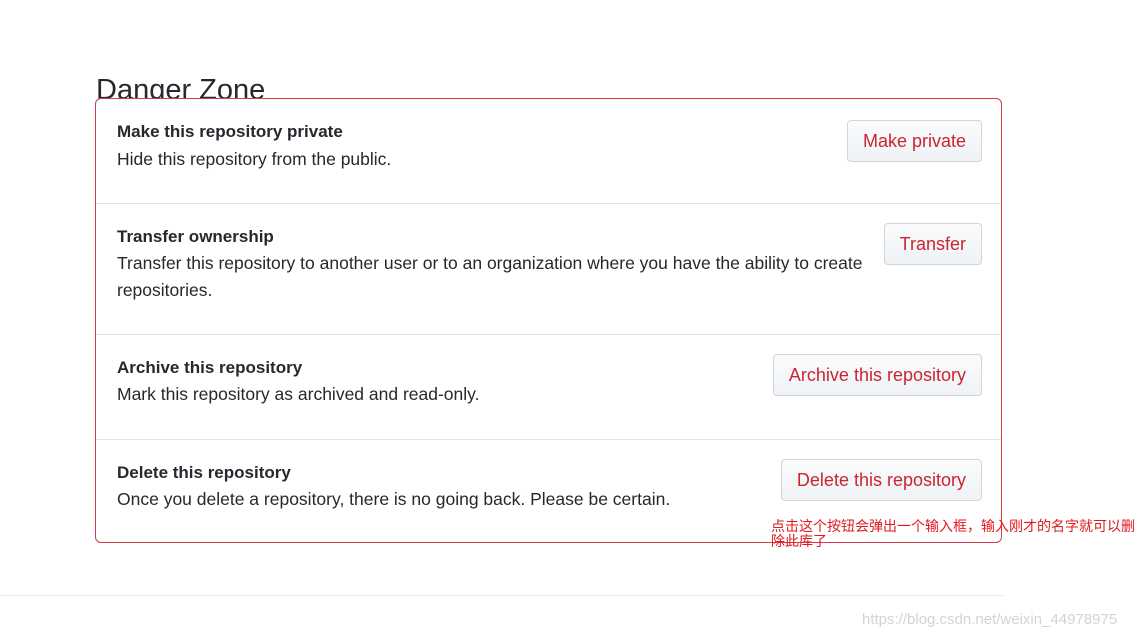 The image size is (1144, 638). Describe the element at coordinates (953, 534) in the screenshot. I see `annotation-note: 点击这个按钮会弹出一个输入框，输入刚才的名字就可以删除此库了` at that location.